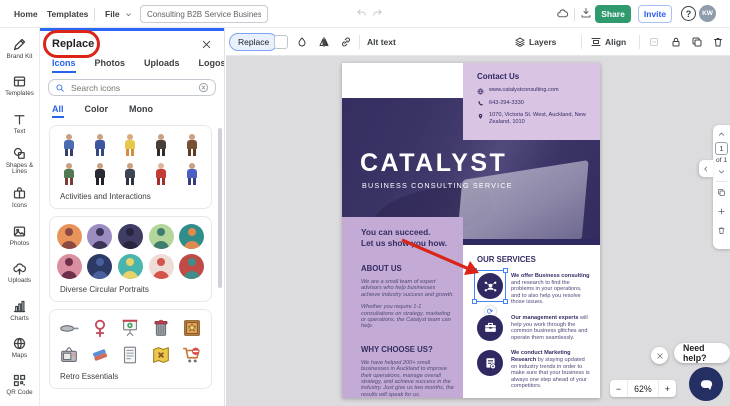  I want to click on delete-page-icon, so click(721, 230).